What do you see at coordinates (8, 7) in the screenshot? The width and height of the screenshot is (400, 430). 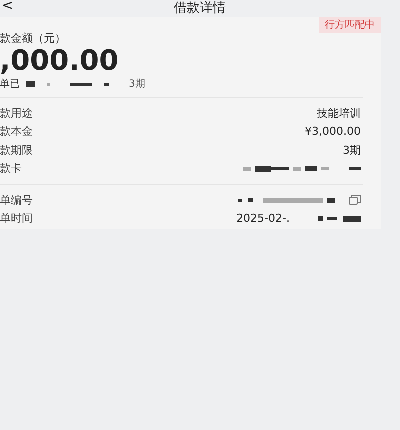 I see `back-button: <` at bounding box center [8, 7].